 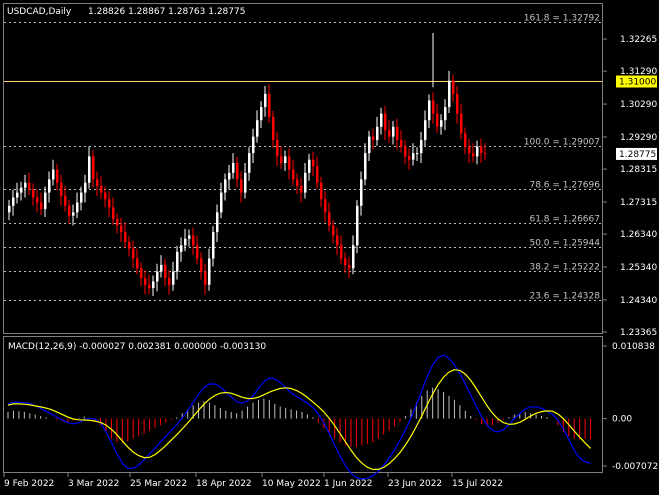 I want to click on macd-axis-label: 0.00, so click(x=622, y=420).